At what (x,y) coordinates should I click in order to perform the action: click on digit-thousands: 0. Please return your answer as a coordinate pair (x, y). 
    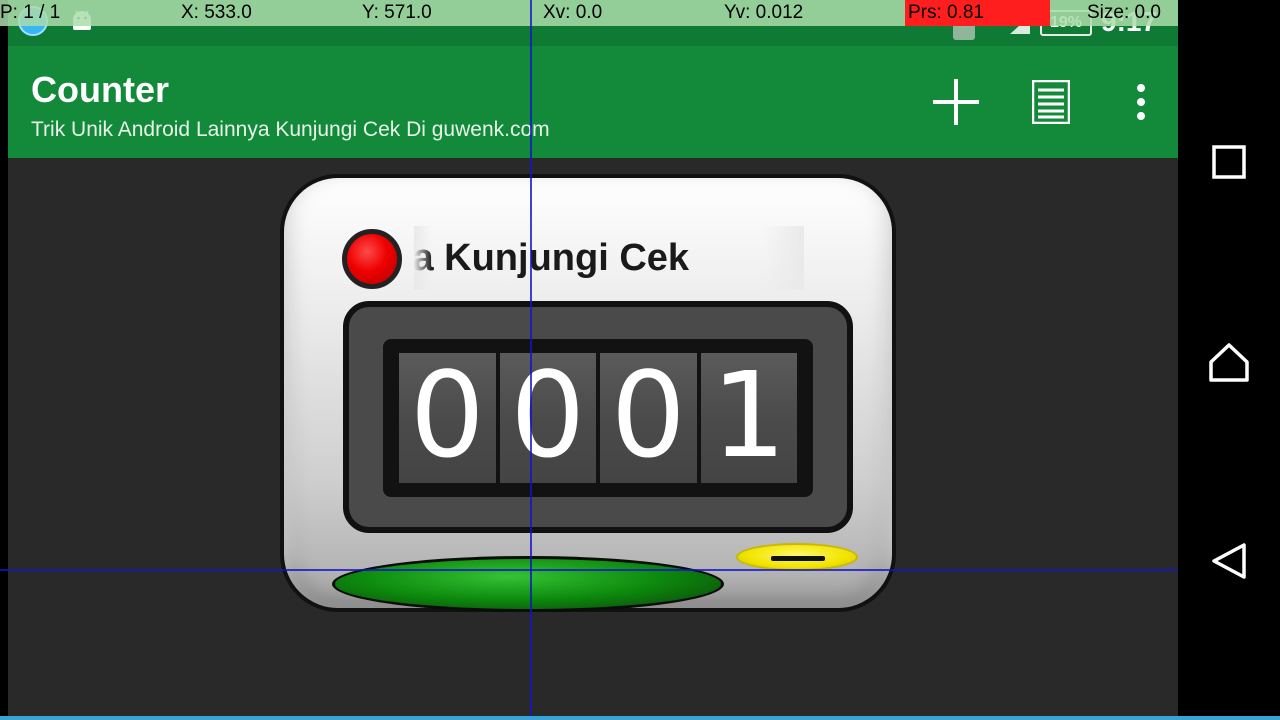
    Looking at the image, I should click on (447, 418).